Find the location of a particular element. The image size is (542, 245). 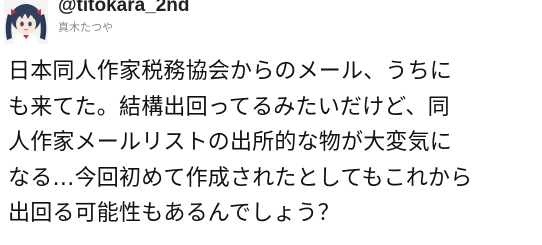

tweet-text-line: 出回る可能性もあるんでしょう？ is located at coordinates (174, 213).